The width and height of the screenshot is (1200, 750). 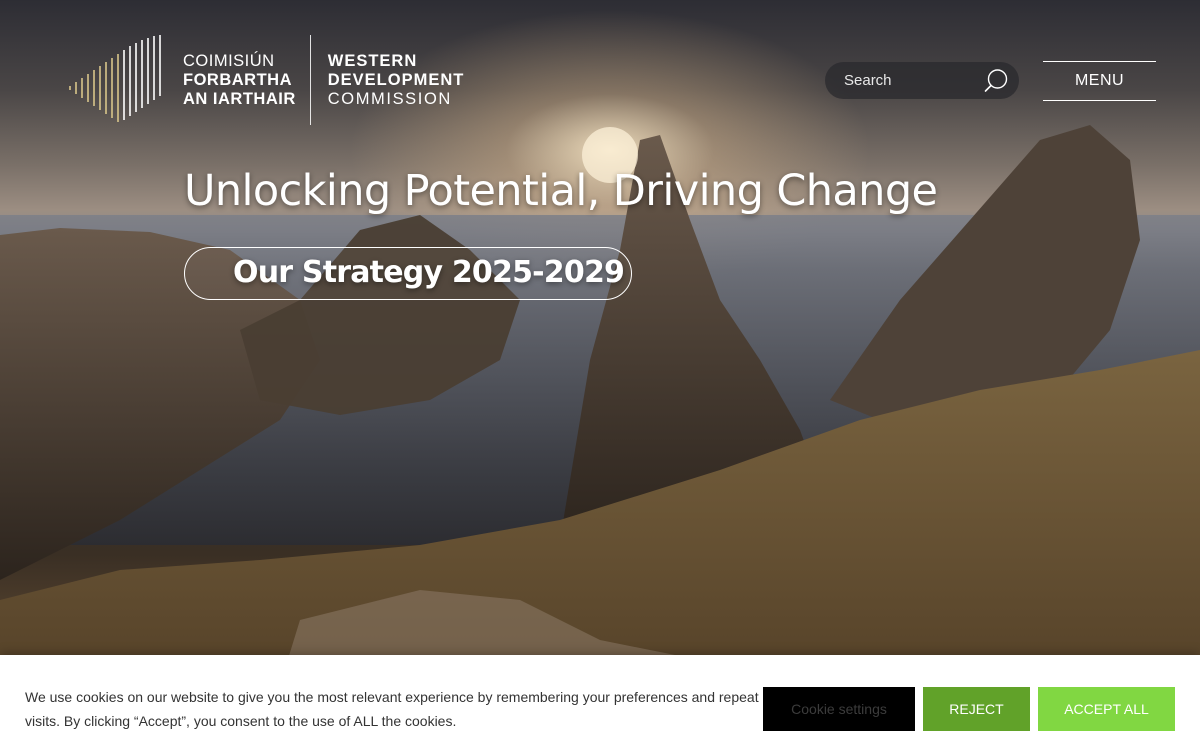 What do you see at coordinates (976, 709) in the screenshot?
I see `reject-cookies-button: REJECT` at bounding box center [976, 709].